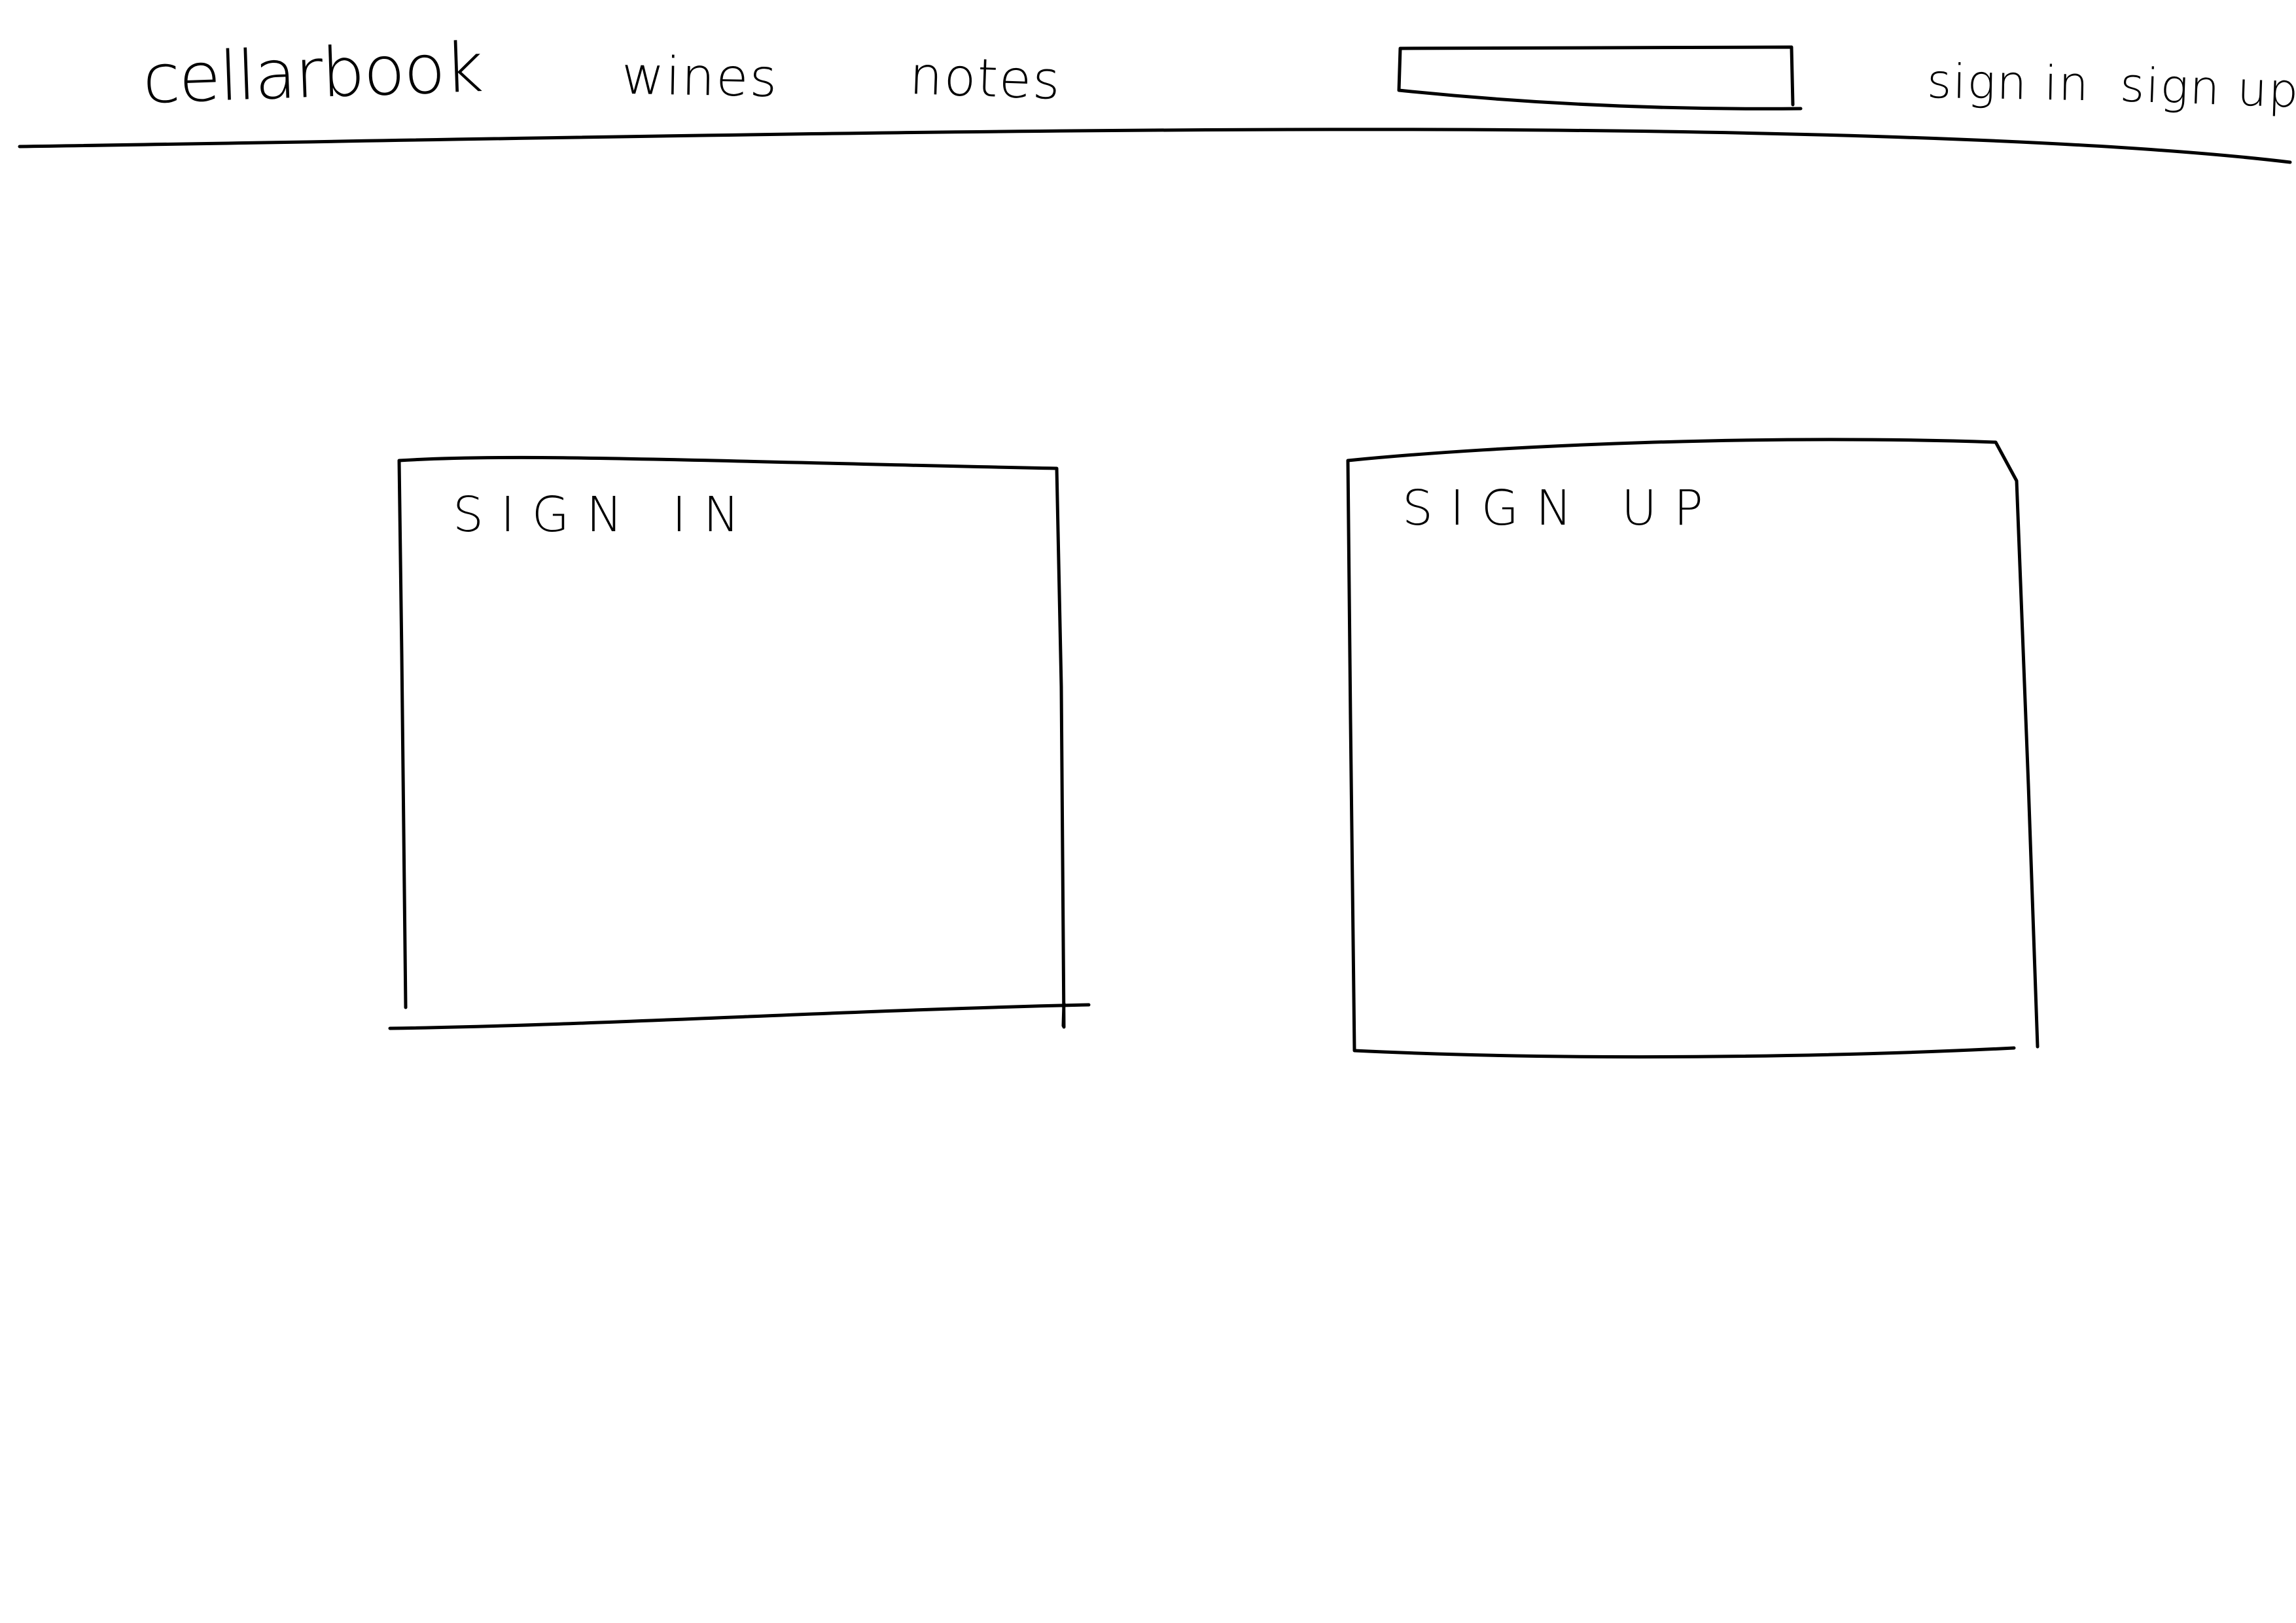 The height and width of the screenshot is (1623, 2296). What do you see at coordinates (605, 515) in the screenshot?
I see `signin-panel-title: SIGN IN` at bounding box center [605, 515].